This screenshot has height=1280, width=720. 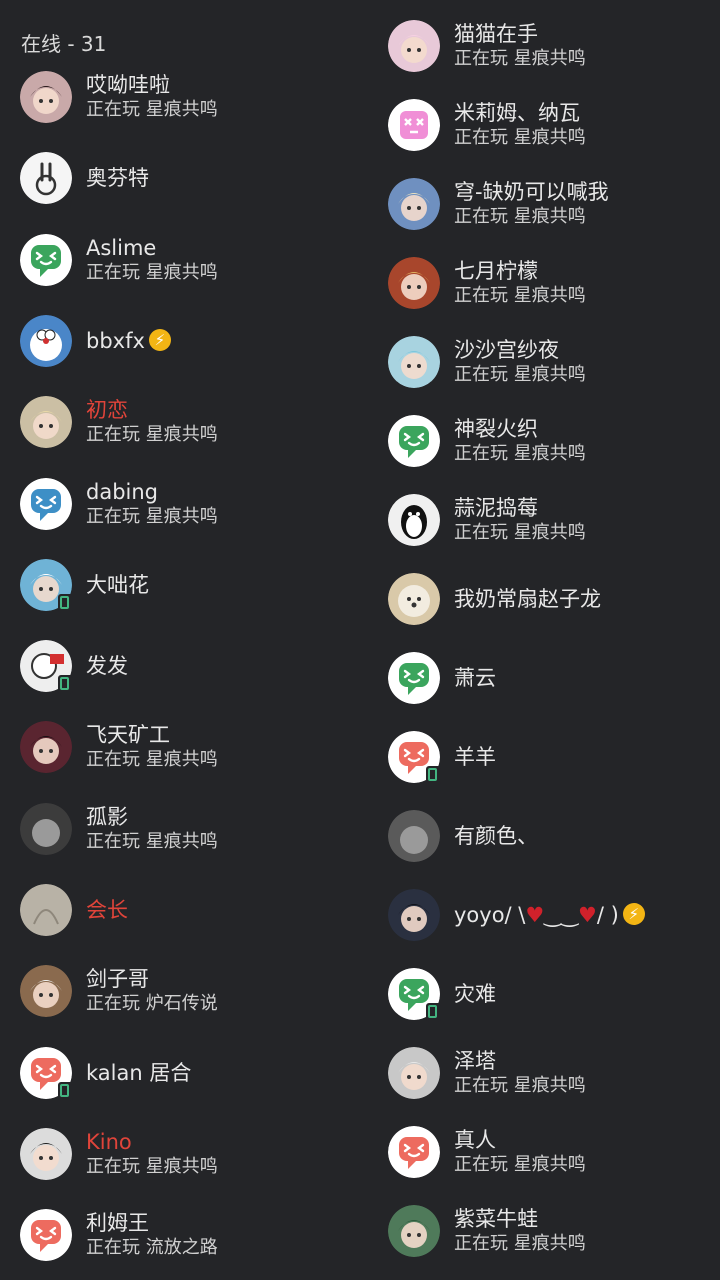 What do you see at coordinates (414, 125) in the screenshot?
I see `pink-face-avatar` at bounding box center [414, 125].